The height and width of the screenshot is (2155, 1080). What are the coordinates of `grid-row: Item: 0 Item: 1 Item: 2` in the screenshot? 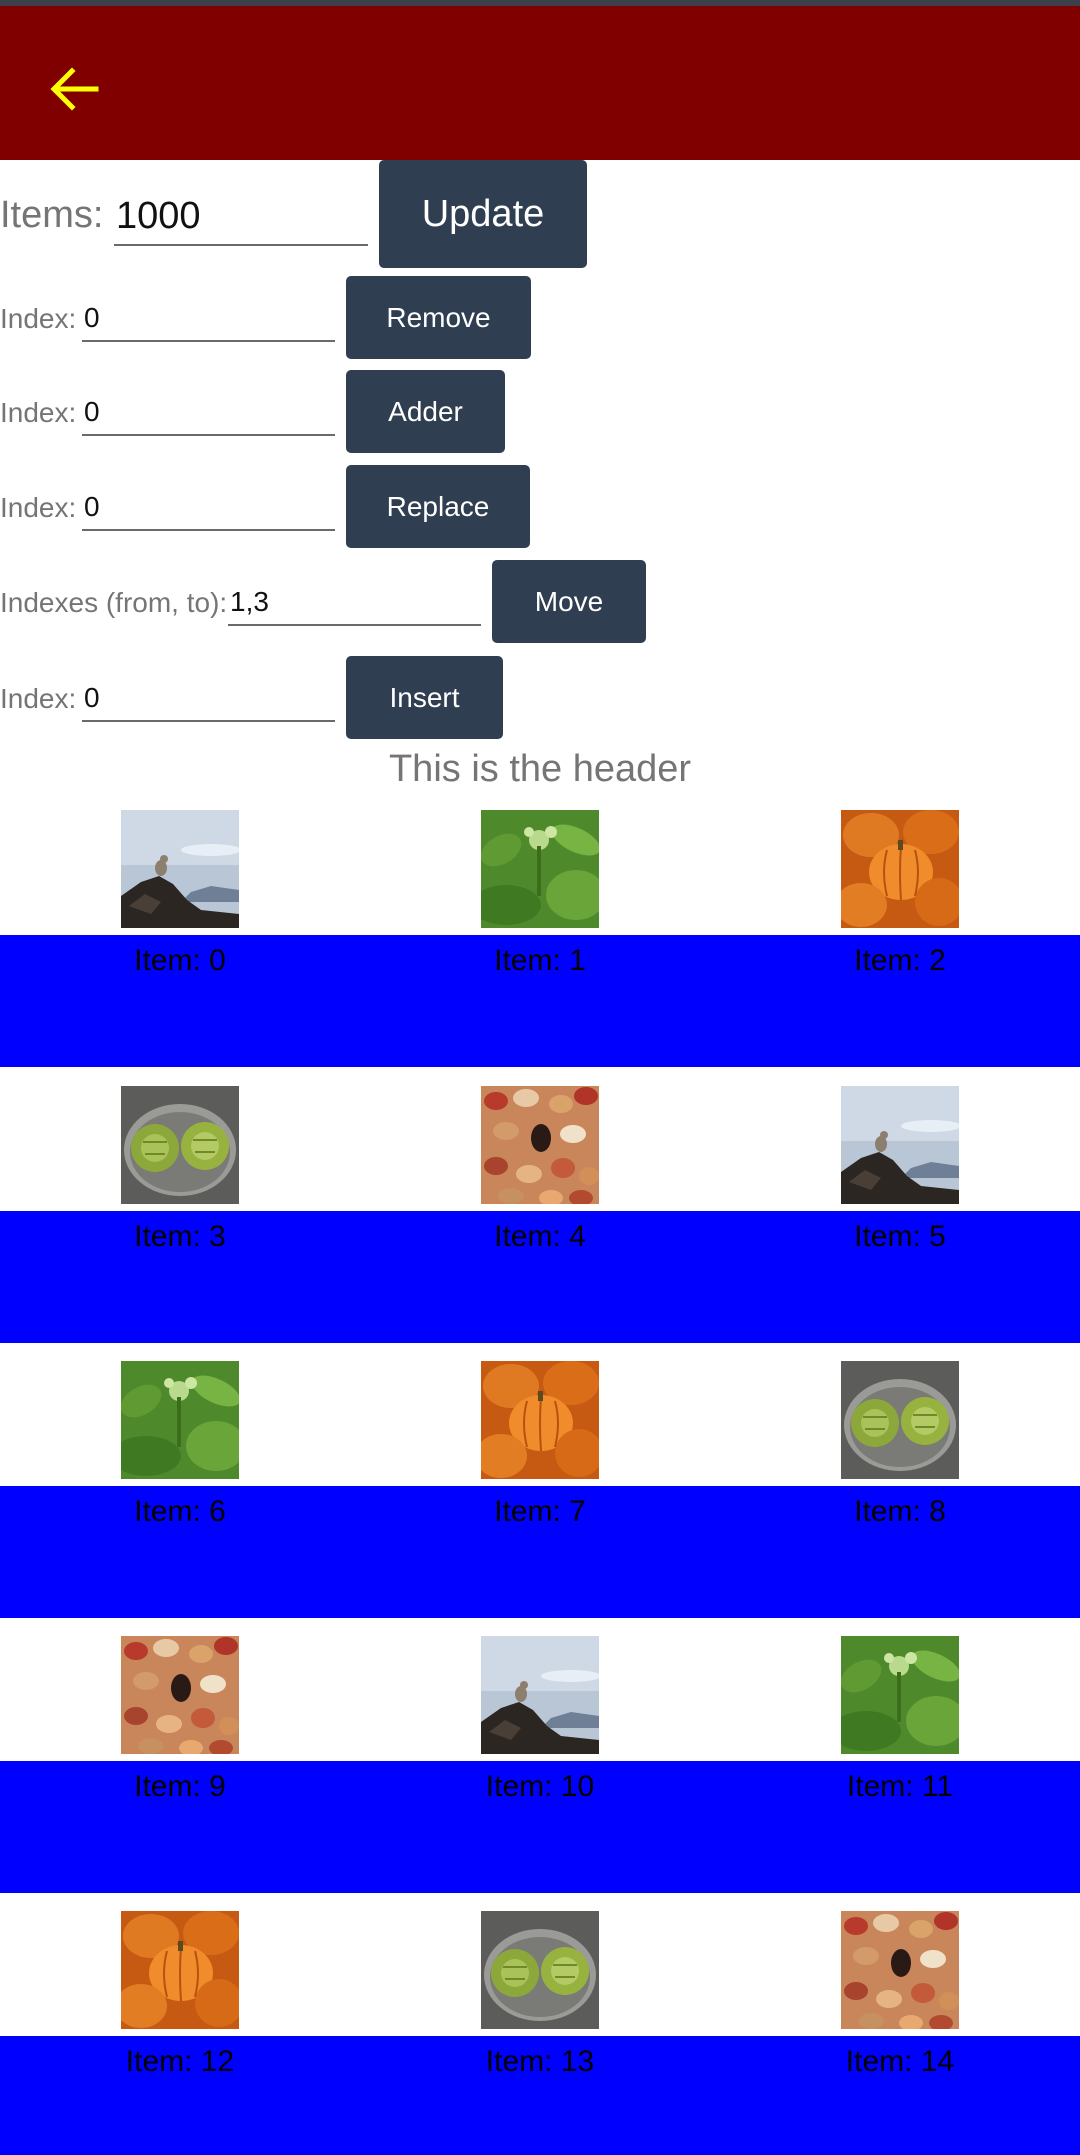 It's located at (540, 947).